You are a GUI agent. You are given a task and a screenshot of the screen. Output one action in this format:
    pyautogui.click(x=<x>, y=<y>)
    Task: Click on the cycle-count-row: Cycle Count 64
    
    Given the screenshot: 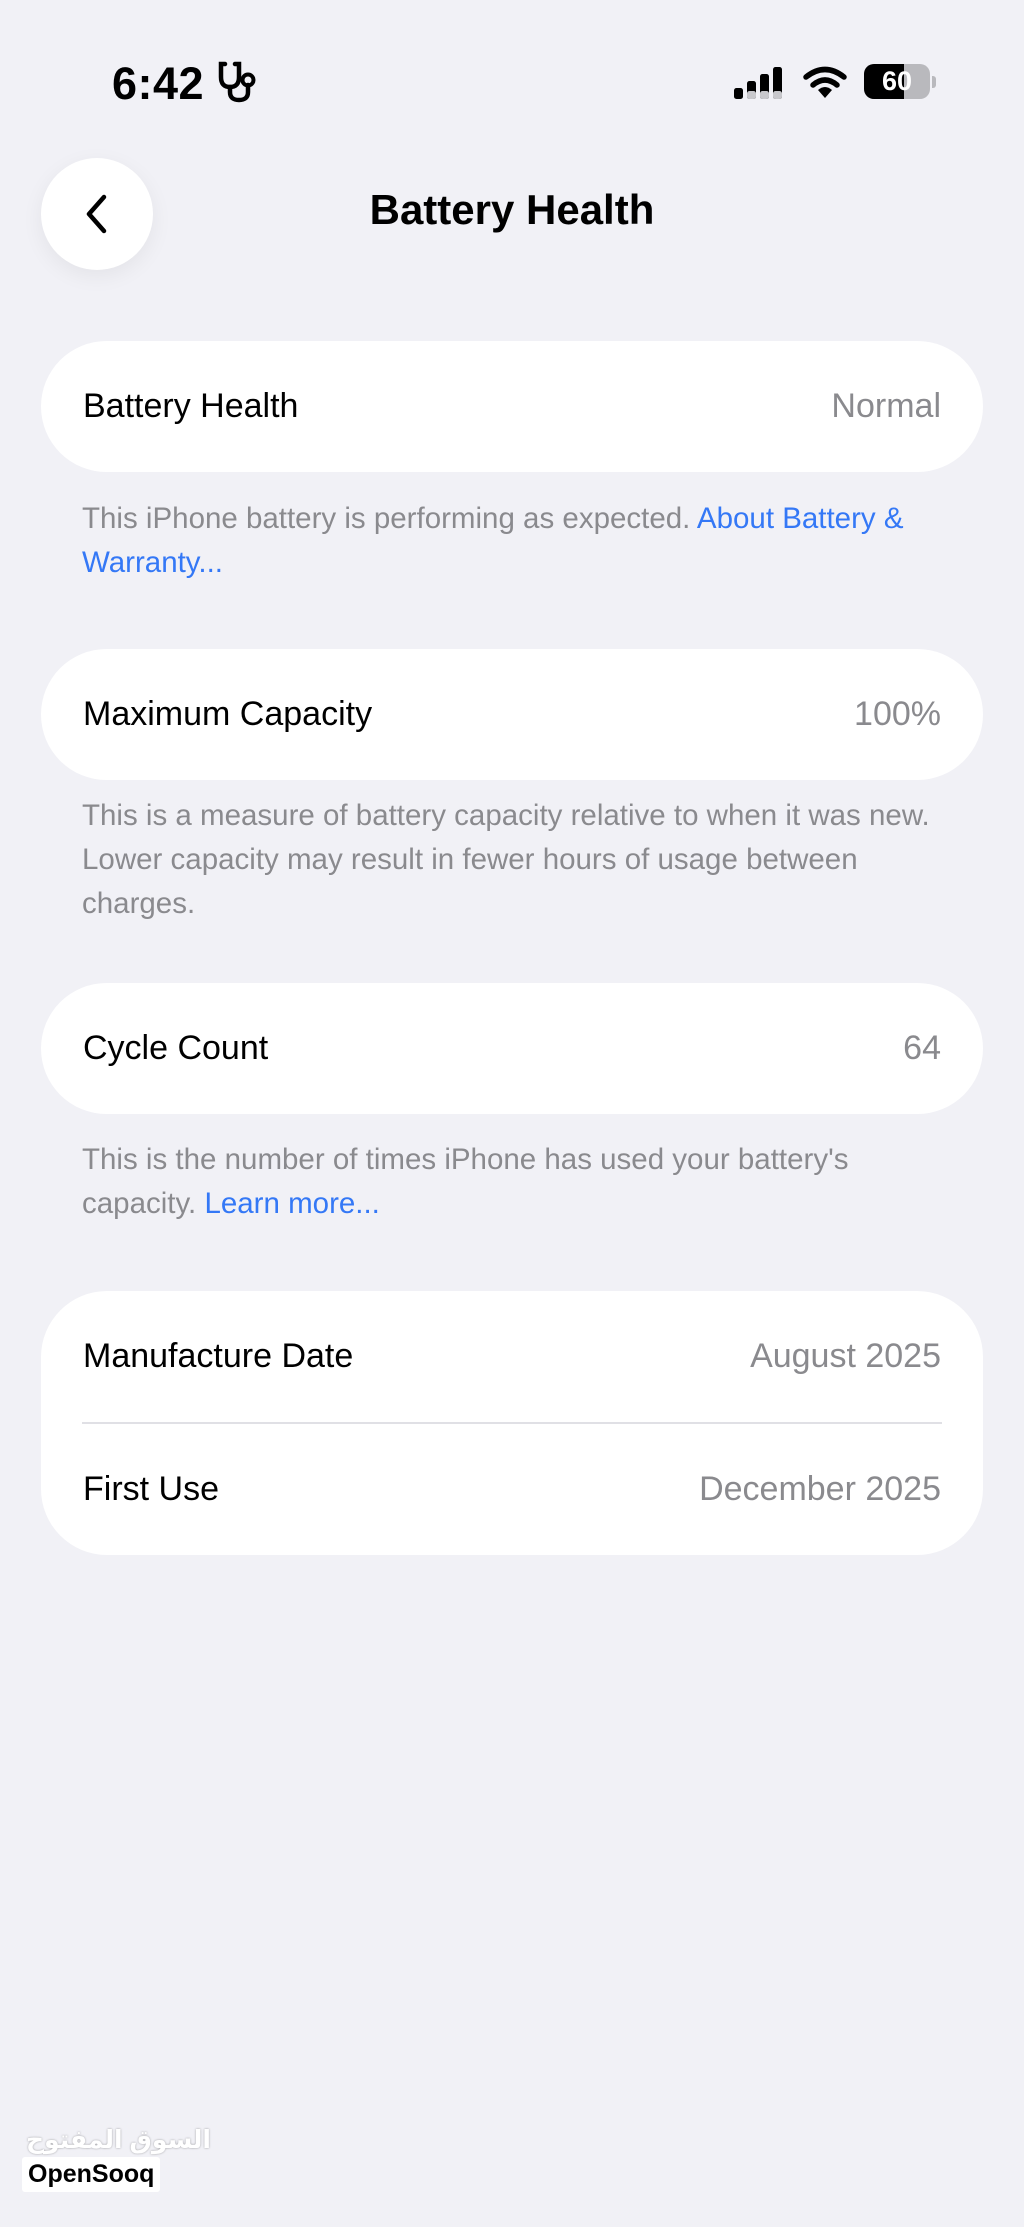 What is the action you would take?
    pyautogui.click(x=512, y=1048)
    